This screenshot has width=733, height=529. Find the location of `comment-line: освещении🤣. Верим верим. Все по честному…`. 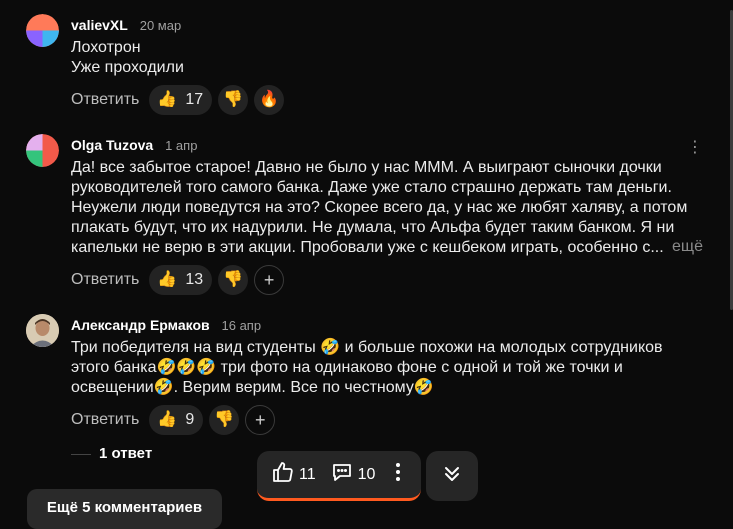

comment-line: освещении🤣. Верим верим. Все по честному… is located at coordinates (252, 387).